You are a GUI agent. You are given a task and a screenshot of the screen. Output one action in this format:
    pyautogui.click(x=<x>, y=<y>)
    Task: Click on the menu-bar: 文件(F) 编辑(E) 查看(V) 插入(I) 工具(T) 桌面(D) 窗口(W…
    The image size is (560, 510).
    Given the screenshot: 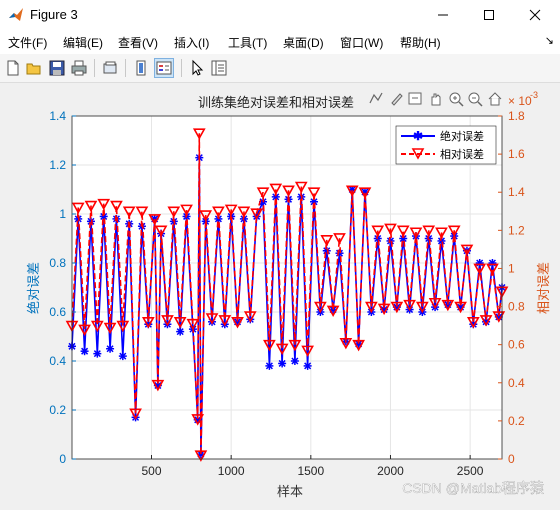 What is the action you would take?
    pyautogui.click(x=280, y=42)
    